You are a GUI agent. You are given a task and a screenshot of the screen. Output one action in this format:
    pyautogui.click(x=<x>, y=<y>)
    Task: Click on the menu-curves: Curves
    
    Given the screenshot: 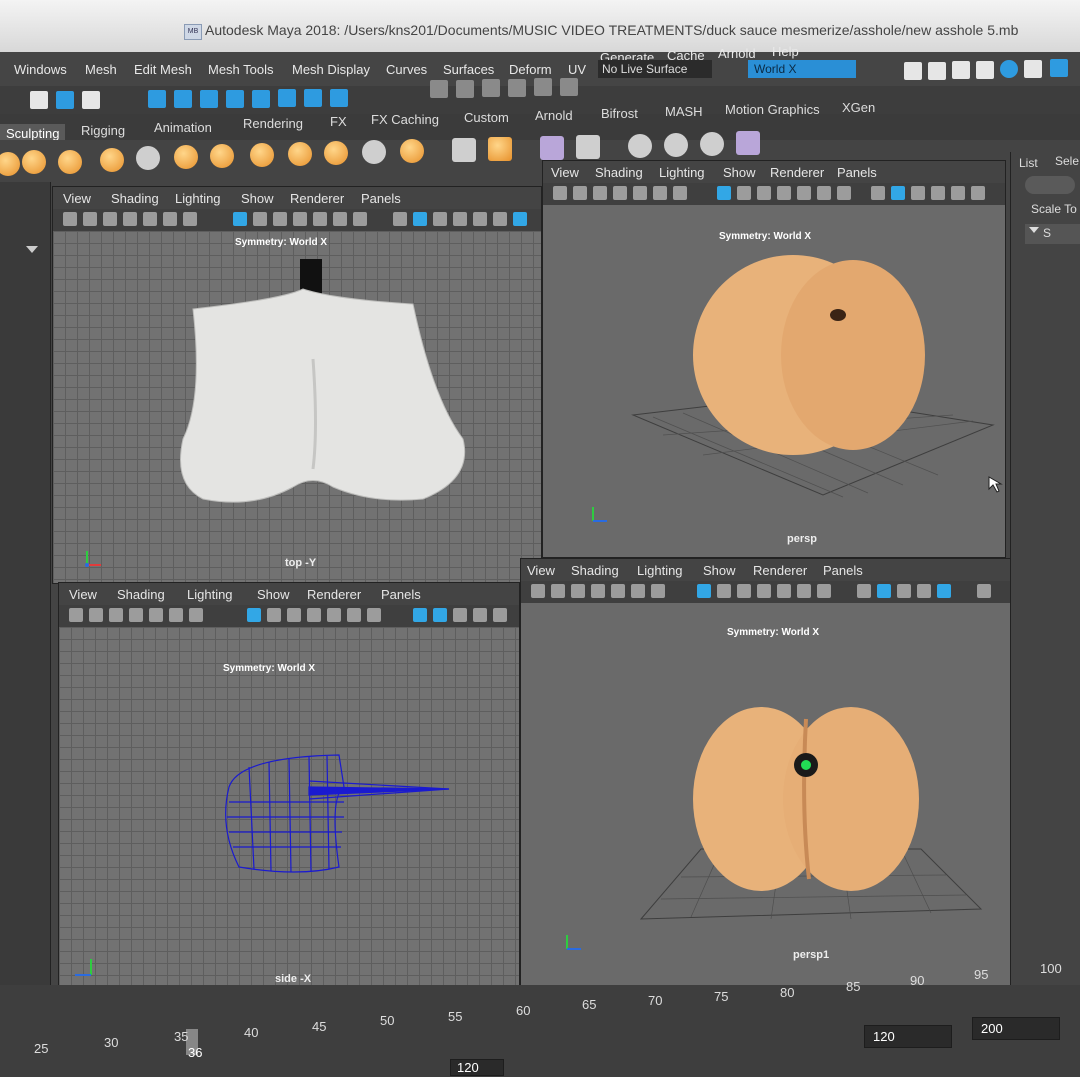 What is the action you would take?
    pyautogui.click(x=406, y=69)
    